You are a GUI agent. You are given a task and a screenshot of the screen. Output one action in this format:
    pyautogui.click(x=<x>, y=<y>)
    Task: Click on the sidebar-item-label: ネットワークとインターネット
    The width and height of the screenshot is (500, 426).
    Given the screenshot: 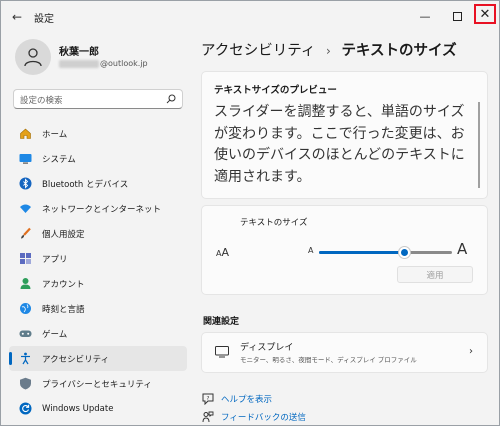 What is the action you would take?
    pyautogui.click(x=102, y=209)
    